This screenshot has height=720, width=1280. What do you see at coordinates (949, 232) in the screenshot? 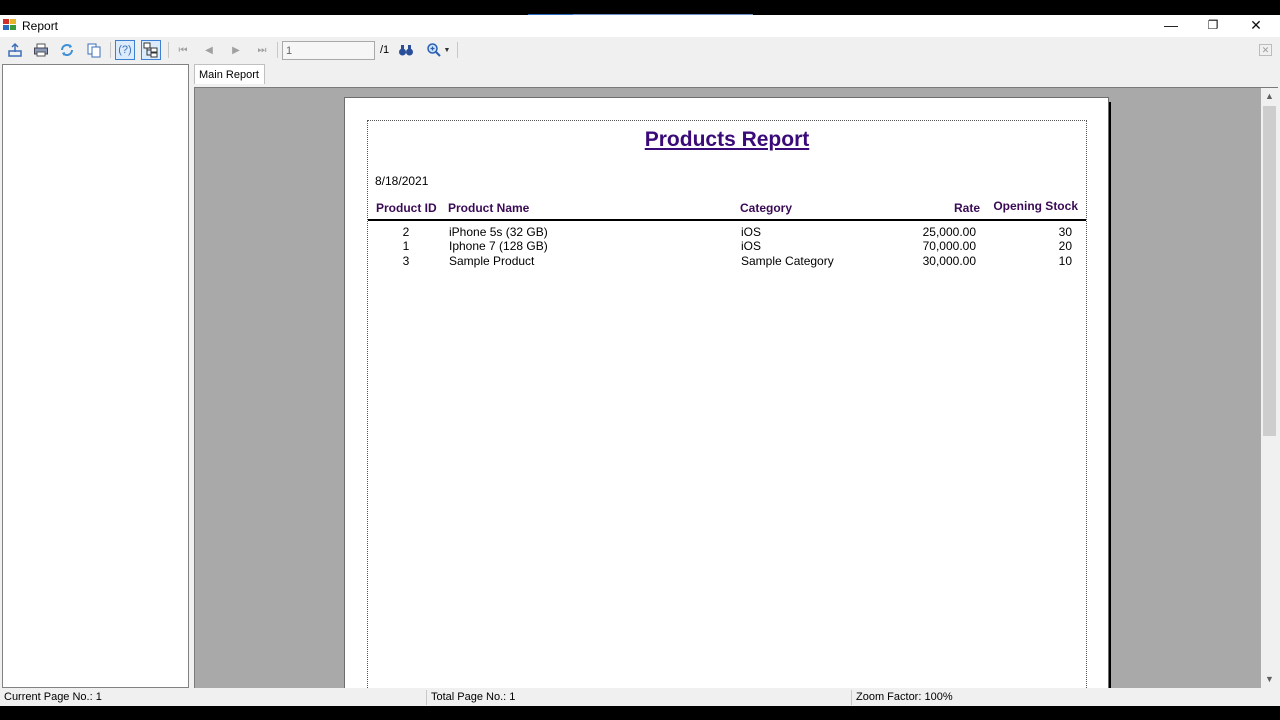
I see `rate-cell: 25,000.00` at bounding box center [949, 232].